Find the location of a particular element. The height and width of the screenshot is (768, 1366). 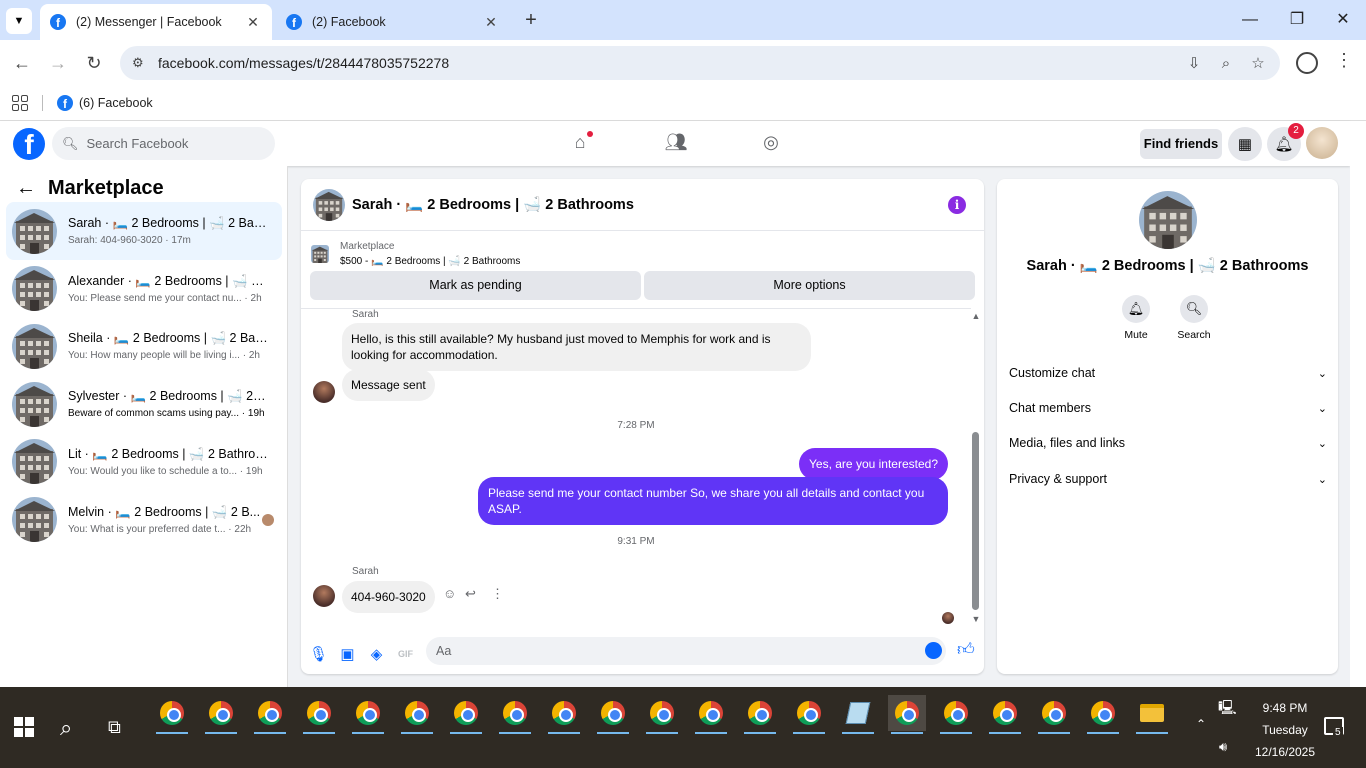

thread-scrollbar-thumb is located at coordinates (975, 521).